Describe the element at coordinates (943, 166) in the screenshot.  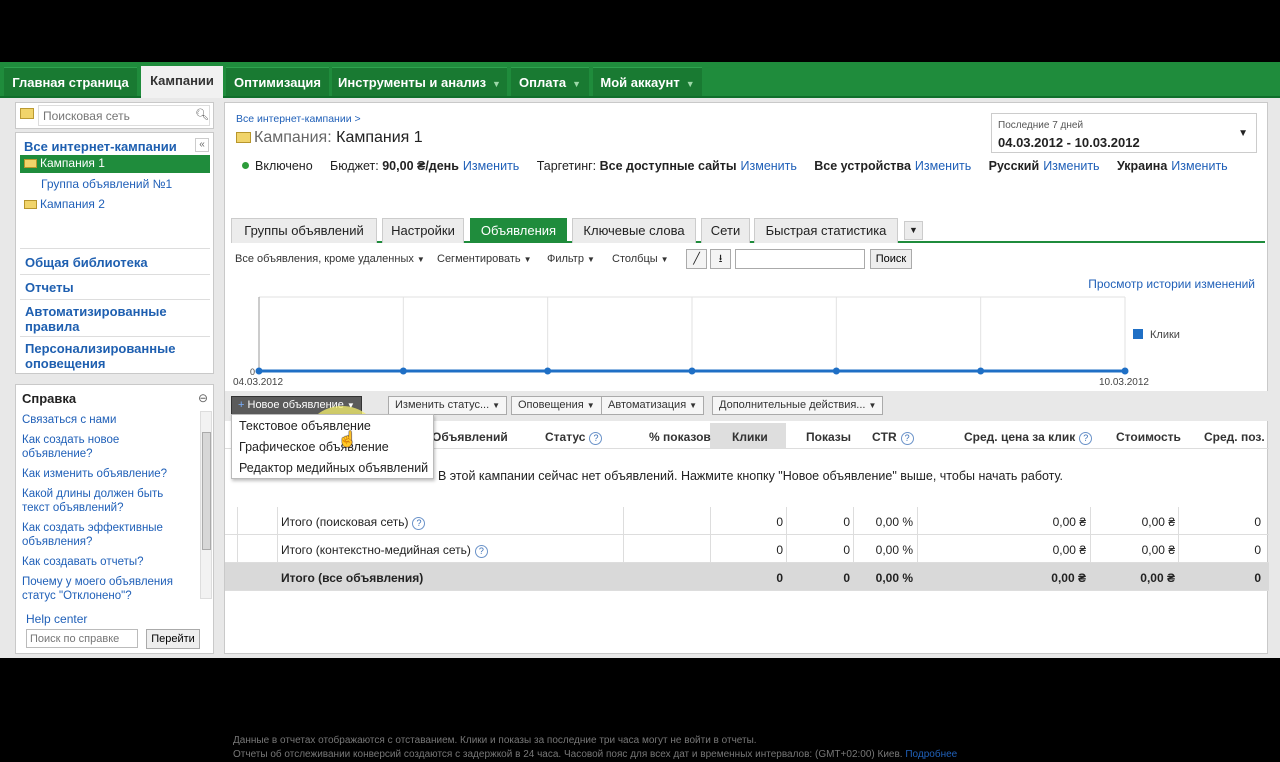
I see `edit-devices-link: Изменить` at that location.